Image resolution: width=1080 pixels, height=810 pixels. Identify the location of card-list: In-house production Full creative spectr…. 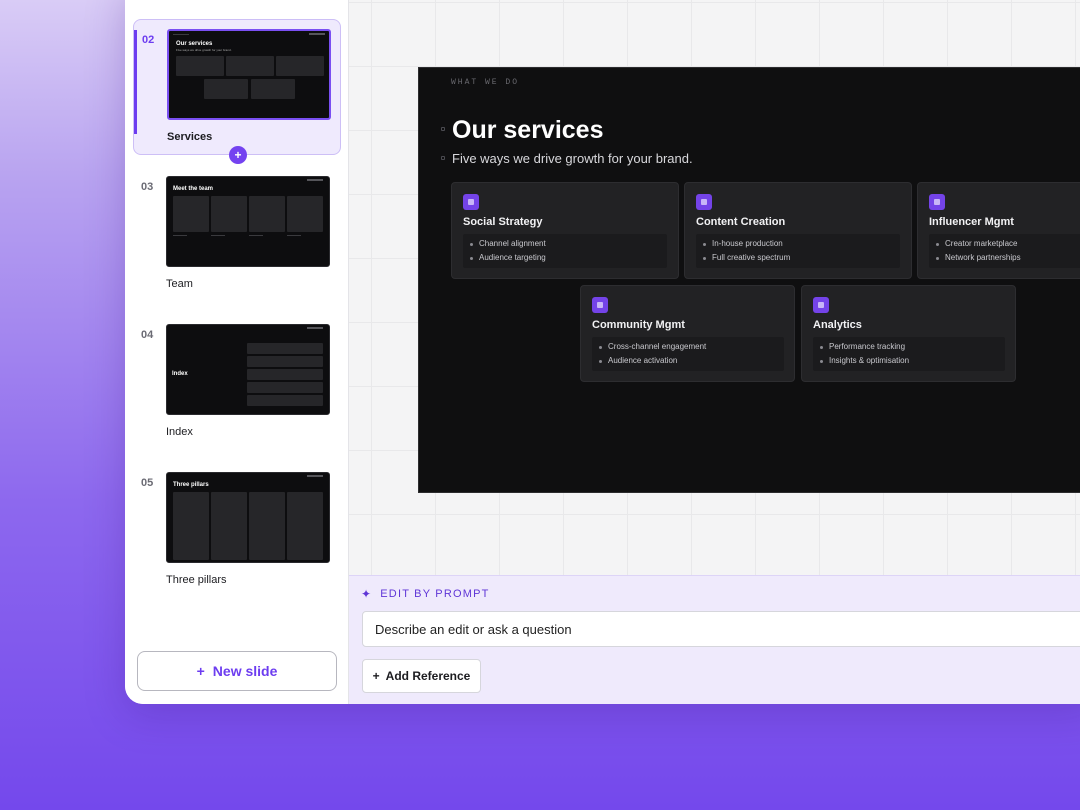
(798, 251).